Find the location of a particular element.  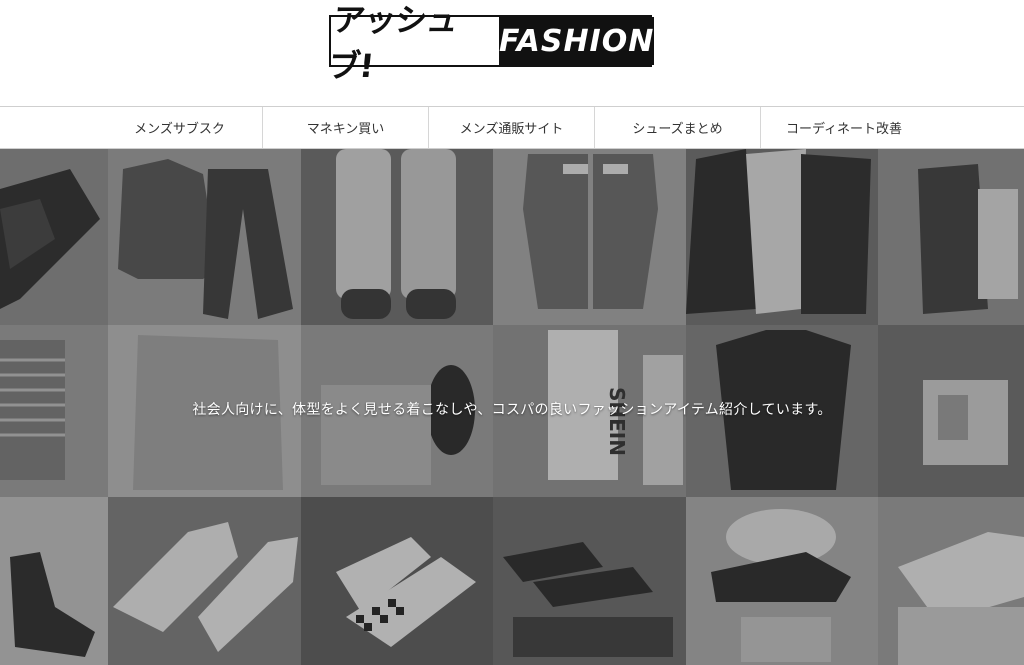

nav-item-mens-subscription: メンズサブスク is located at coordinates (180, 127).